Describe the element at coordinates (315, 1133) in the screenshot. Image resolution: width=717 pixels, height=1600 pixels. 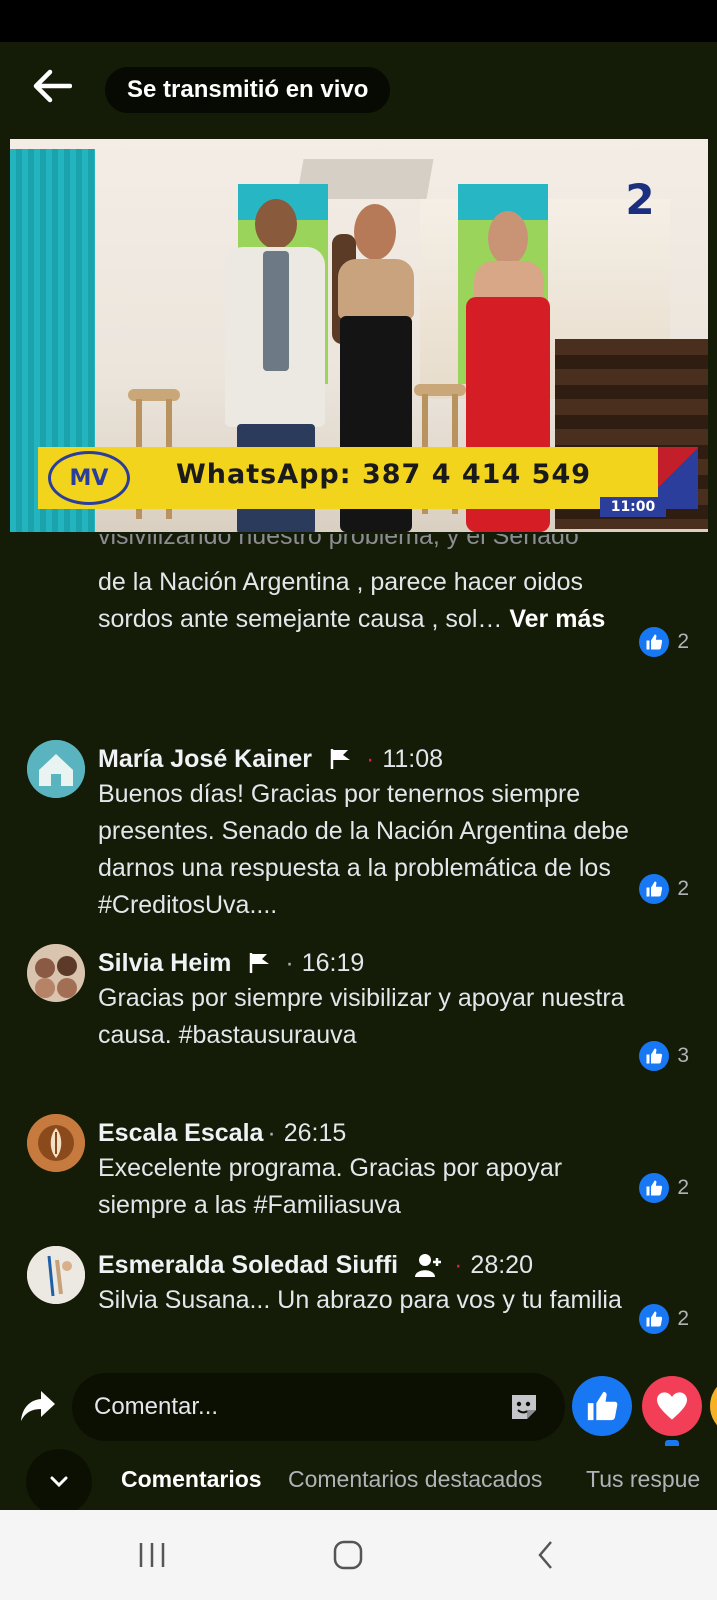
I see `comment-timestamp: 26:15` at that location.